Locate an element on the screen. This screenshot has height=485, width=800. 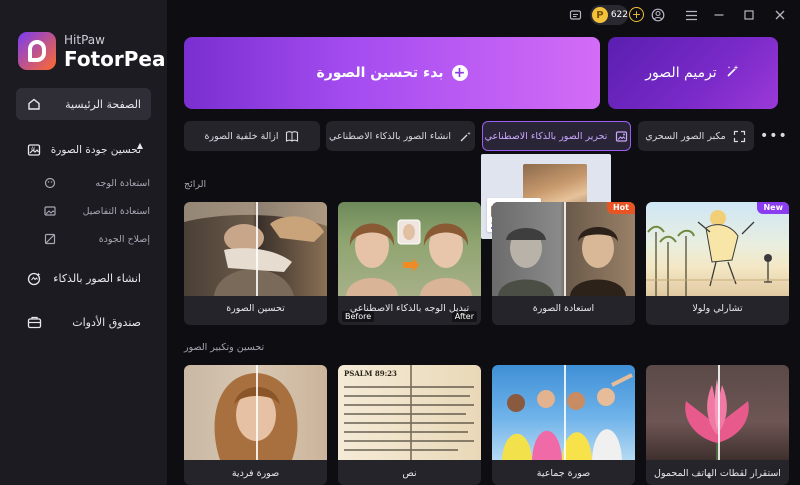
card-mobile-stabilize: استقرار لقطات الهاتف المحمول is located at coordinates (717, 425).